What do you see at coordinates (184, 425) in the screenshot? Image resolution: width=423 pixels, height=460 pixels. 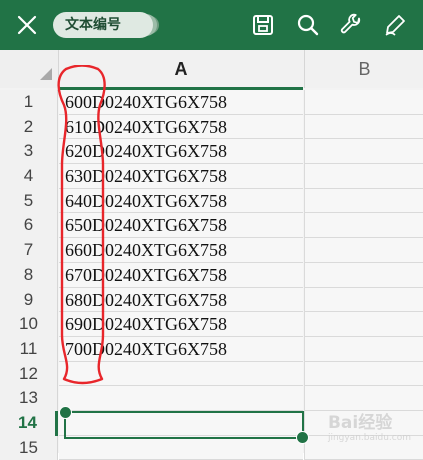 I see `selected-cell-a14` at bounding box center [184, 425].